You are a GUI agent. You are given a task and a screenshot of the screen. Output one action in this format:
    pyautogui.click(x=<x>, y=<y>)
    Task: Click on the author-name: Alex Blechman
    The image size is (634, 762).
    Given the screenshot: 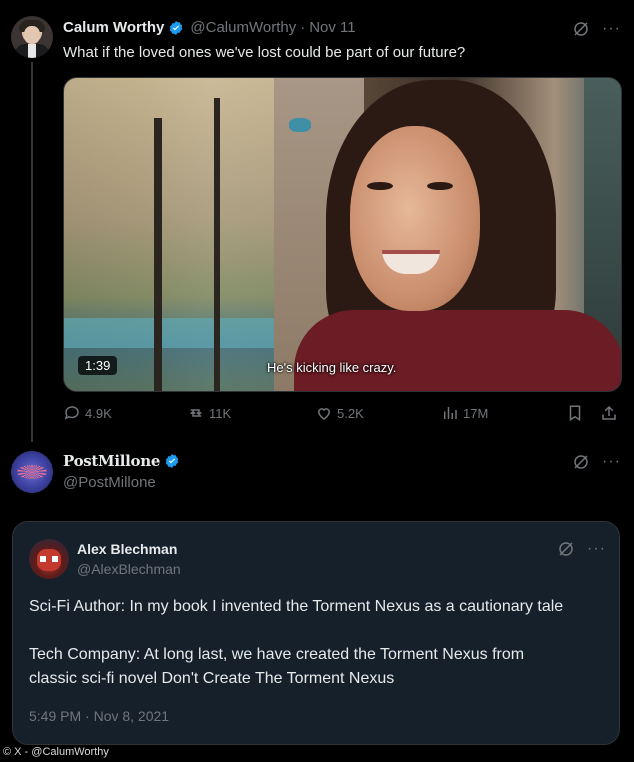 What is the action you would take?
    pyautogui.click(x=127, y=549)
    